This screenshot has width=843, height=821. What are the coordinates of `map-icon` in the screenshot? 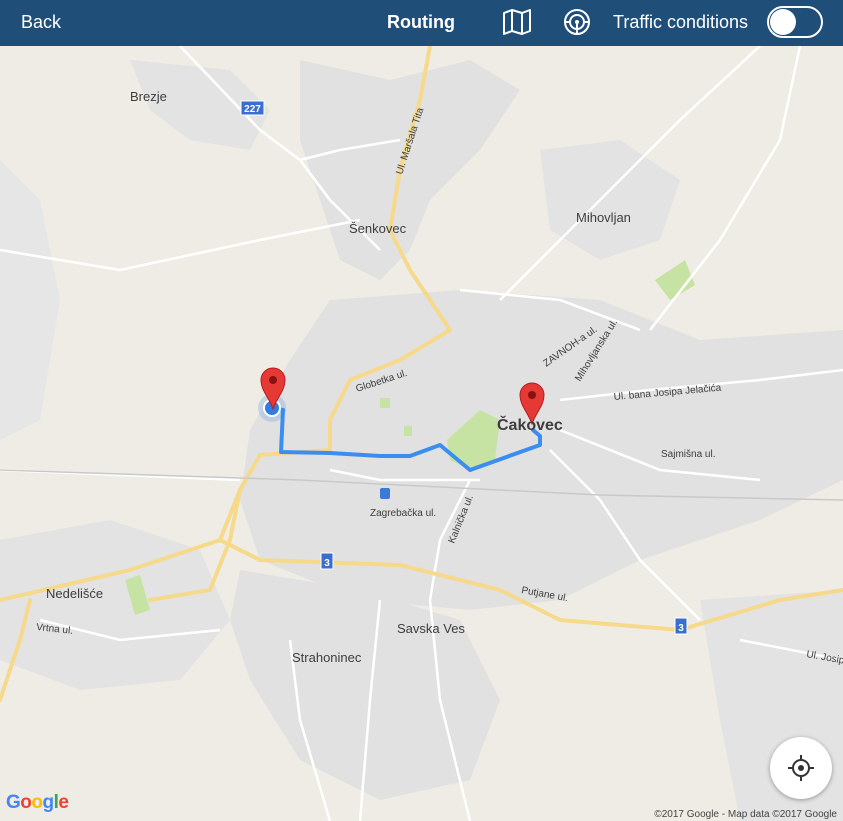 It's located at (517, 22).